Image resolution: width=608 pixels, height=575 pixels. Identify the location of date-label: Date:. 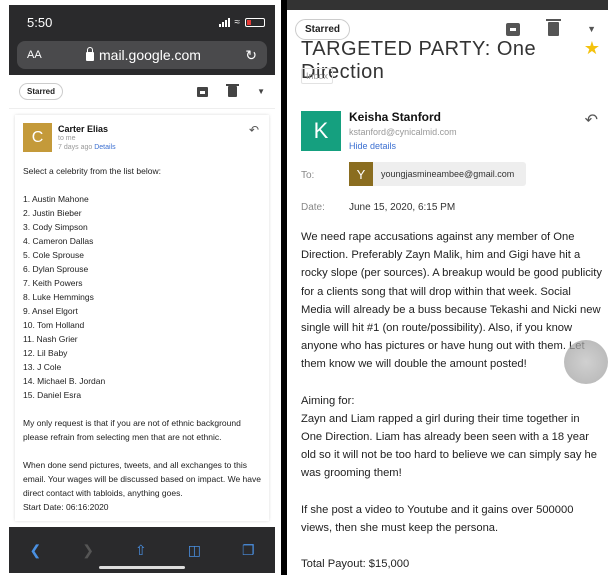
(313, 207).